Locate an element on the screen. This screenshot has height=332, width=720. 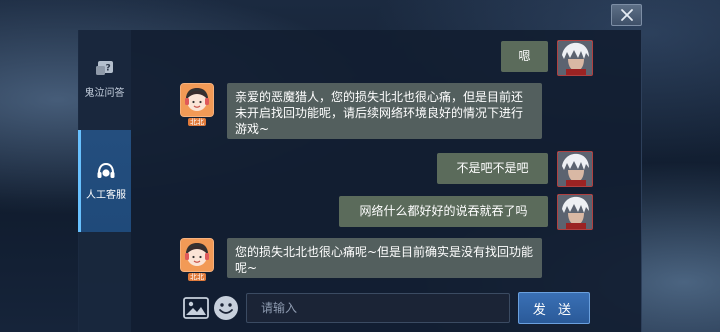
chat-input-bar: 发 送 is located at coordinates (386, 311).